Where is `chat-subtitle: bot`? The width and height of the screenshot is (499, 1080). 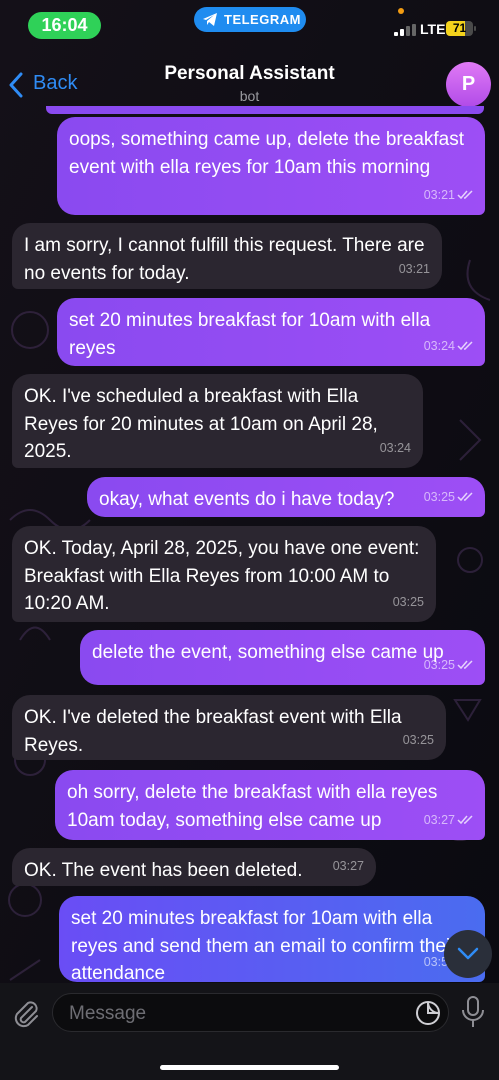
chat-subtitle: bot is located at coordinates (249, 96).